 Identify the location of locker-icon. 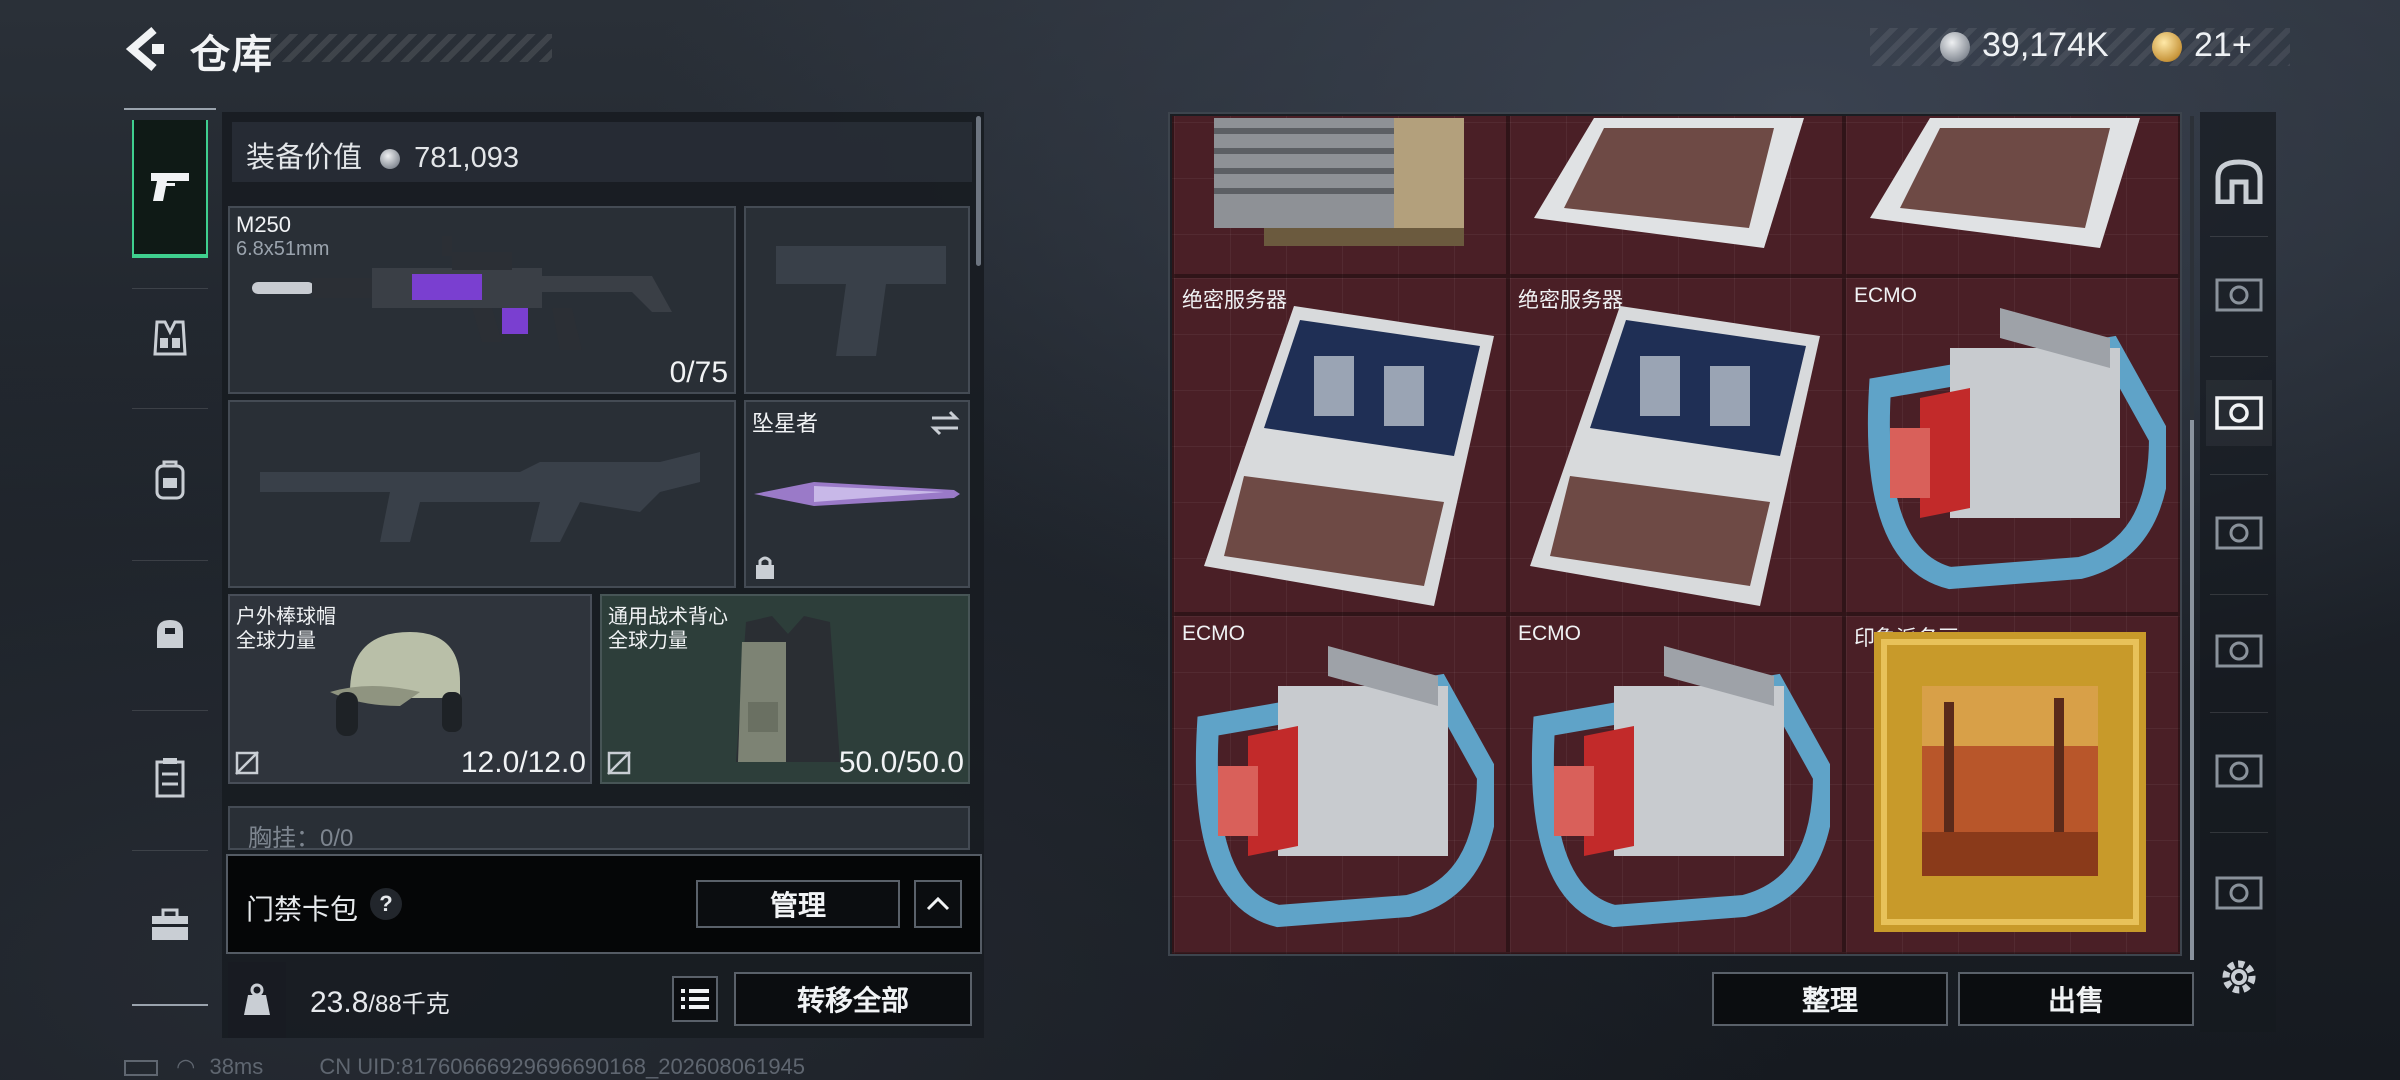
(170, 778).